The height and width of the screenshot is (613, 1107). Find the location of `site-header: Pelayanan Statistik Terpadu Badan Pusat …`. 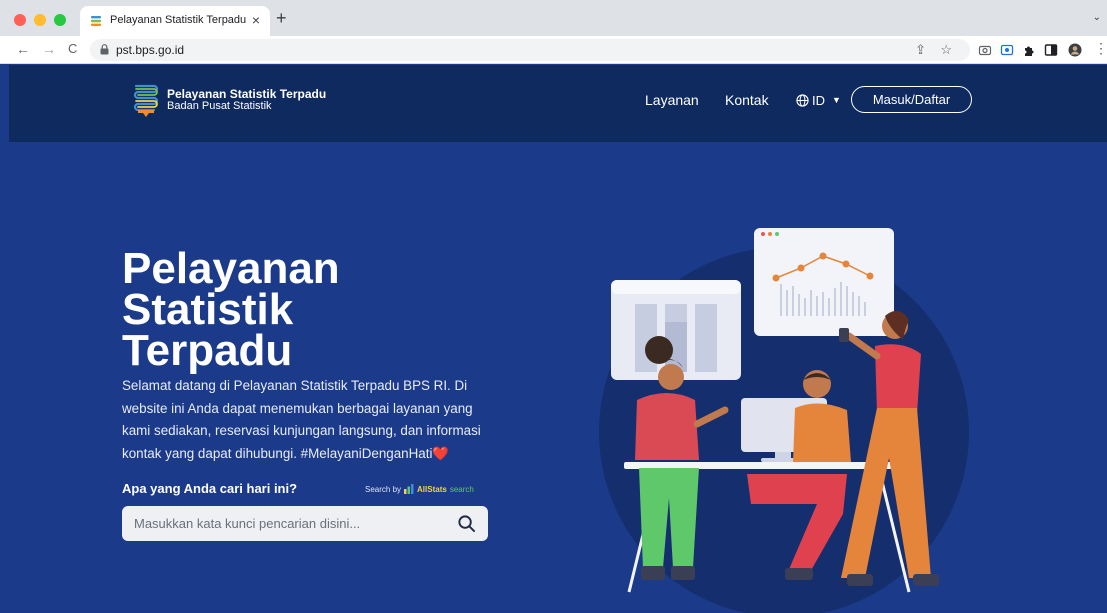

site-header: Pelayanan Statistik Terpadu Badan Pusat … is located at coordinates (558, 103).